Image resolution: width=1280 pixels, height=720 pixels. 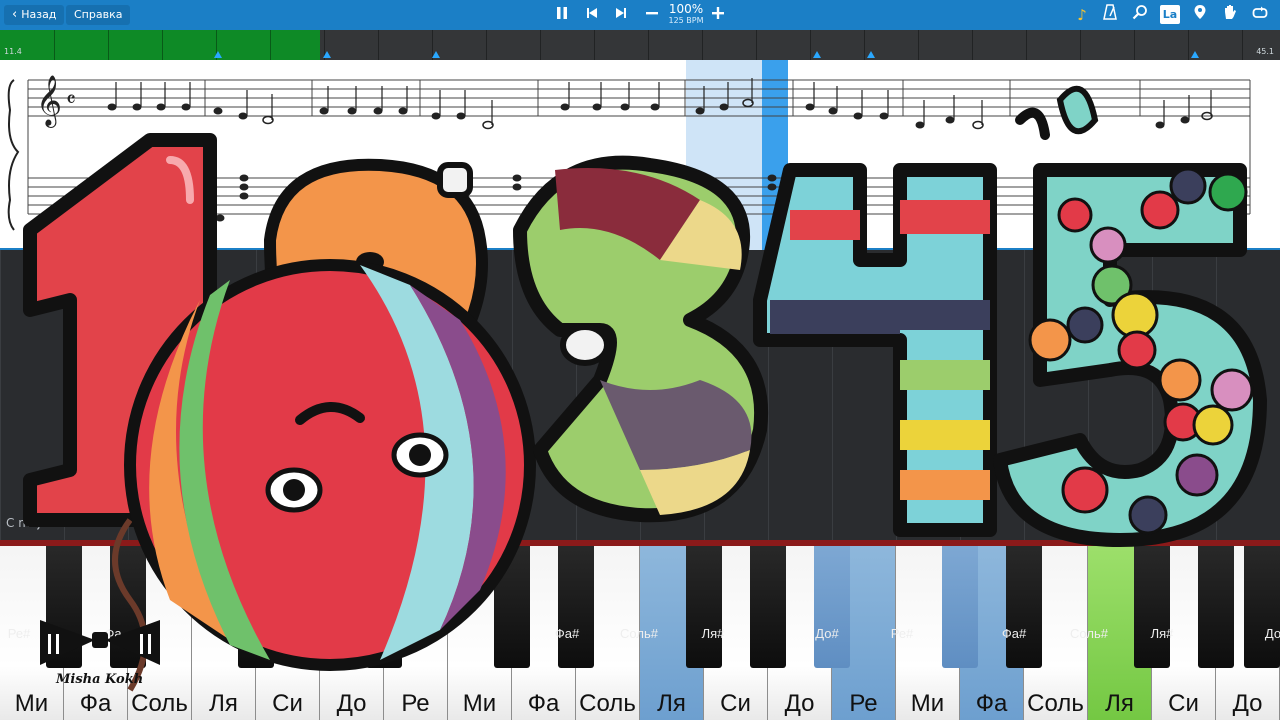 I want to click on black-key-label: До, so click(x=1272, y=633).